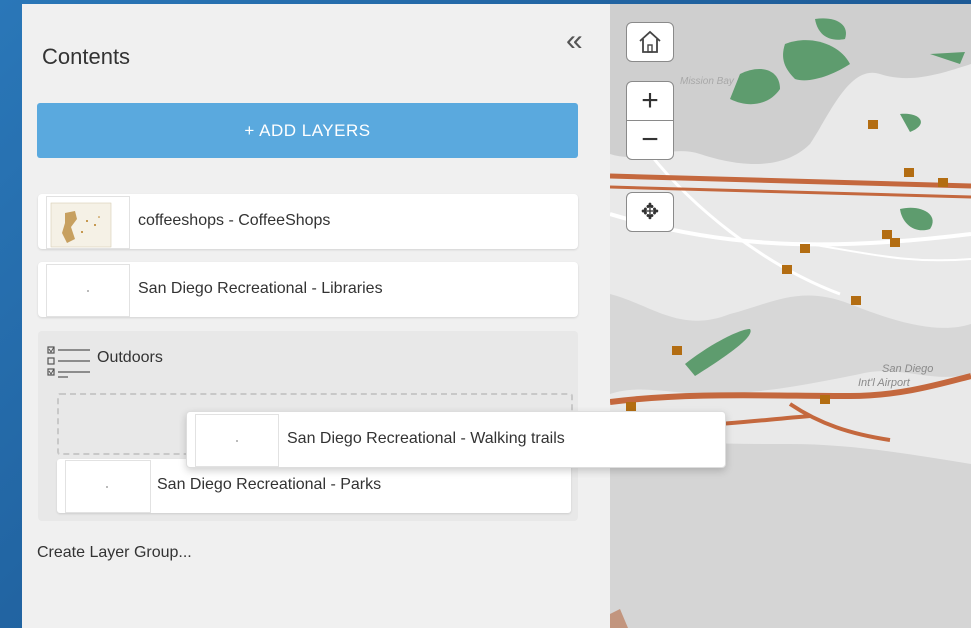 Image resolution: width=971 pixels, height=628 pixels. What do you see at coordinates (260, 288) in the screenshot?
I see `layer-label: San Diego Recreational - Libraries` at bounding box center [260, 288].